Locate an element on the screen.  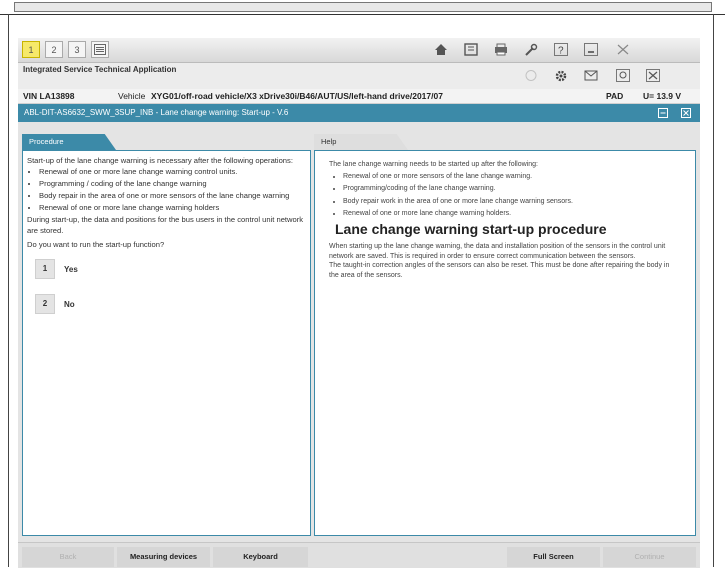
screen-3-button: 3 is located at coordinates (77, 49).